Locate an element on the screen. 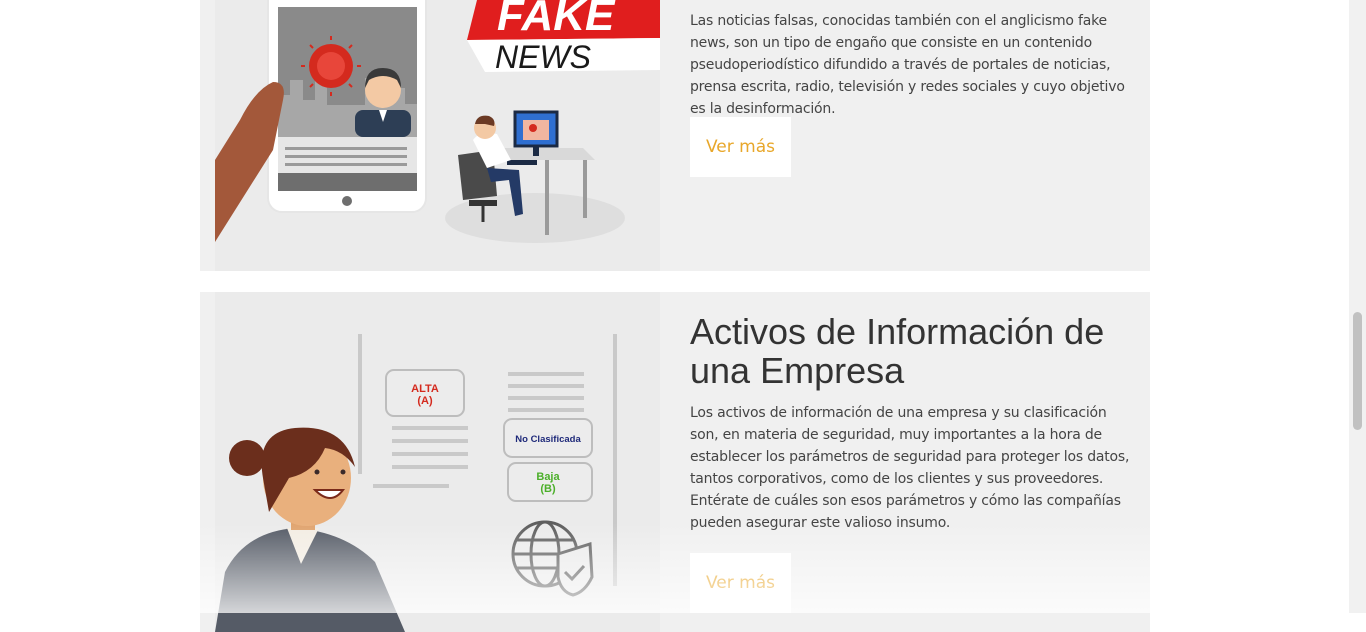 The image size is (1366, 632). article-title: Activos de Información de una Empresa is located at coordinates (897, 351).